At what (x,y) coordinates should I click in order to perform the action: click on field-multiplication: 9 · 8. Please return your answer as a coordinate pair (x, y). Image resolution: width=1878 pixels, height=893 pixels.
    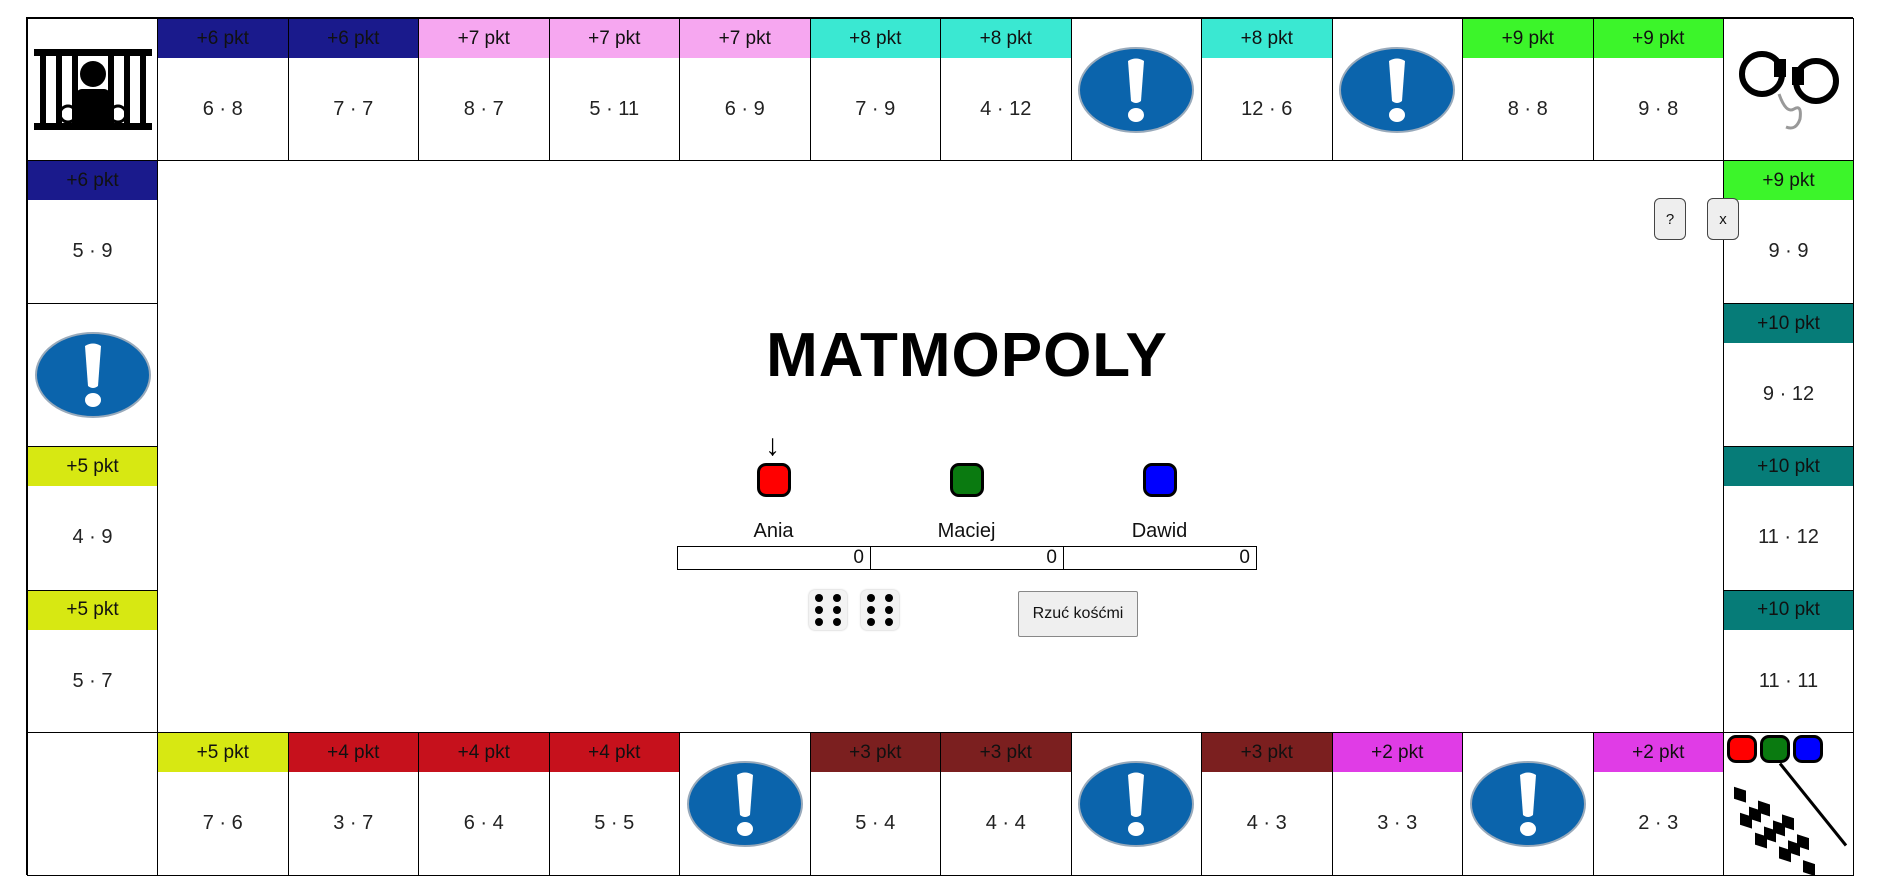
    Looking at the image, I should click on (1658, 108).